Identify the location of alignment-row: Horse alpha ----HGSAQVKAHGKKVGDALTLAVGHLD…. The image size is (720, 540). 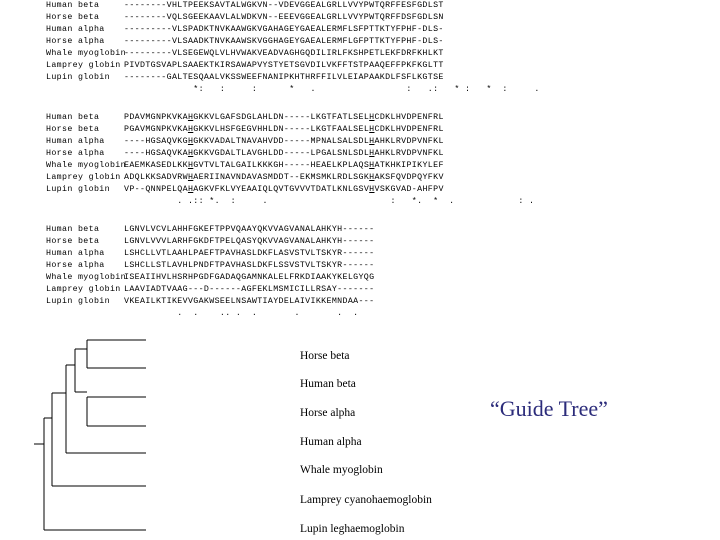
(360, 154).